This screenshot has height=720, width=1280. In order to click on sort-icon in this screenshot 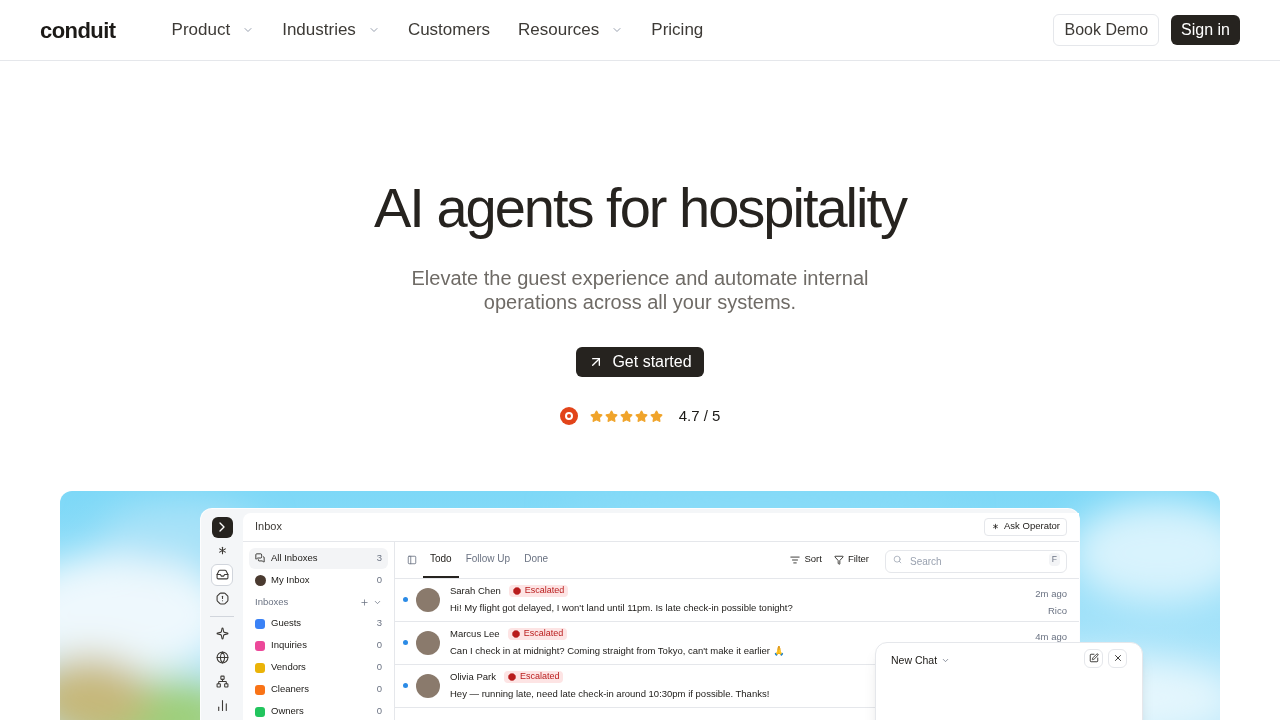, I will do `click(795, 559)`.